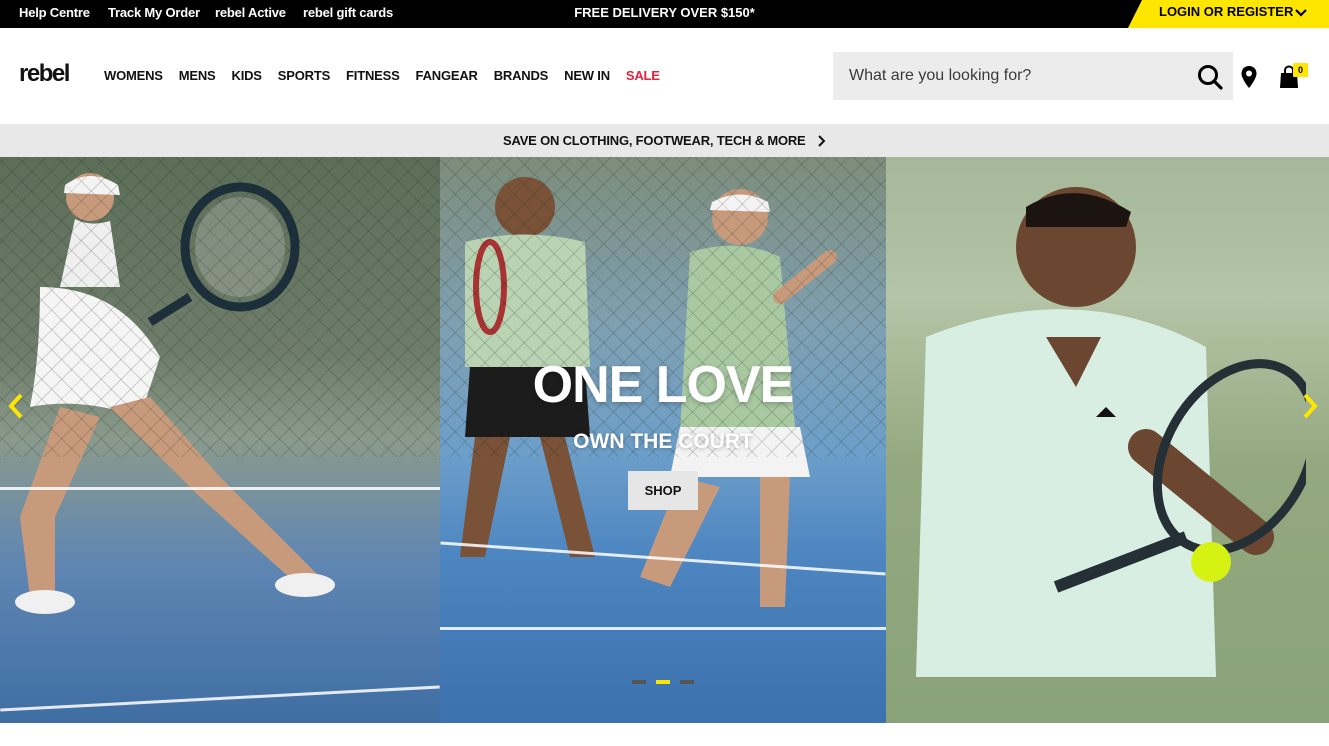 This screenshot has width=1329, height=746. Describe the element at coordinates (197, 76) in the screenshot. I see `nav-mens: MENS` at that location.